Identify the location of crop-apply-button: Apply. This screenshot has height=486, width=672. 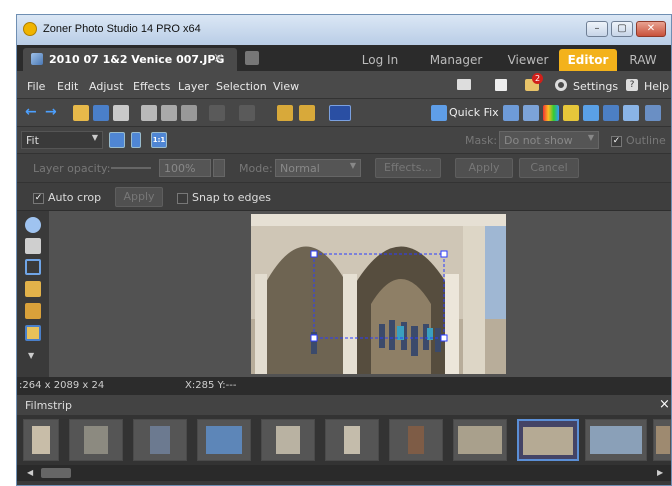
(139, 197).